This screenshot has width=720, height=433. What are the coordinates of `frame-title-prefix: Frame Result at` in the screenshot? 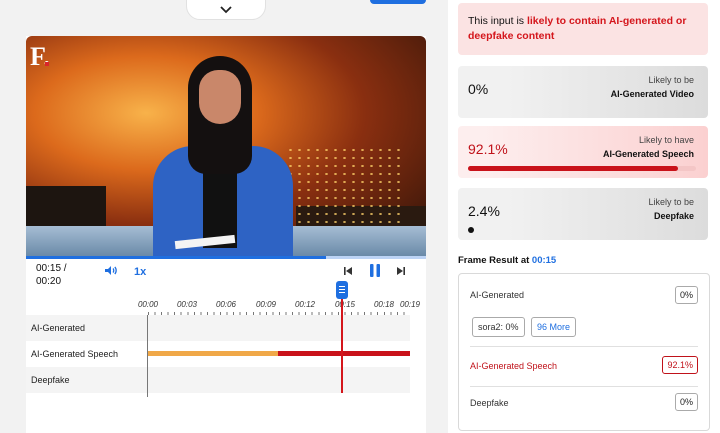 It's located at (495, 260).